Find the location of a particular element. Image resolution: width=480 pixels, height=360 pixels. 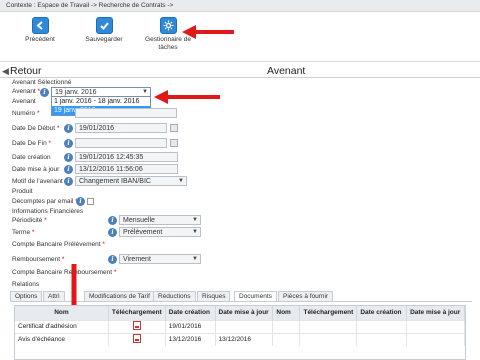

terme-select: Prélèvement ▼ is located at coordinates (160, 232).